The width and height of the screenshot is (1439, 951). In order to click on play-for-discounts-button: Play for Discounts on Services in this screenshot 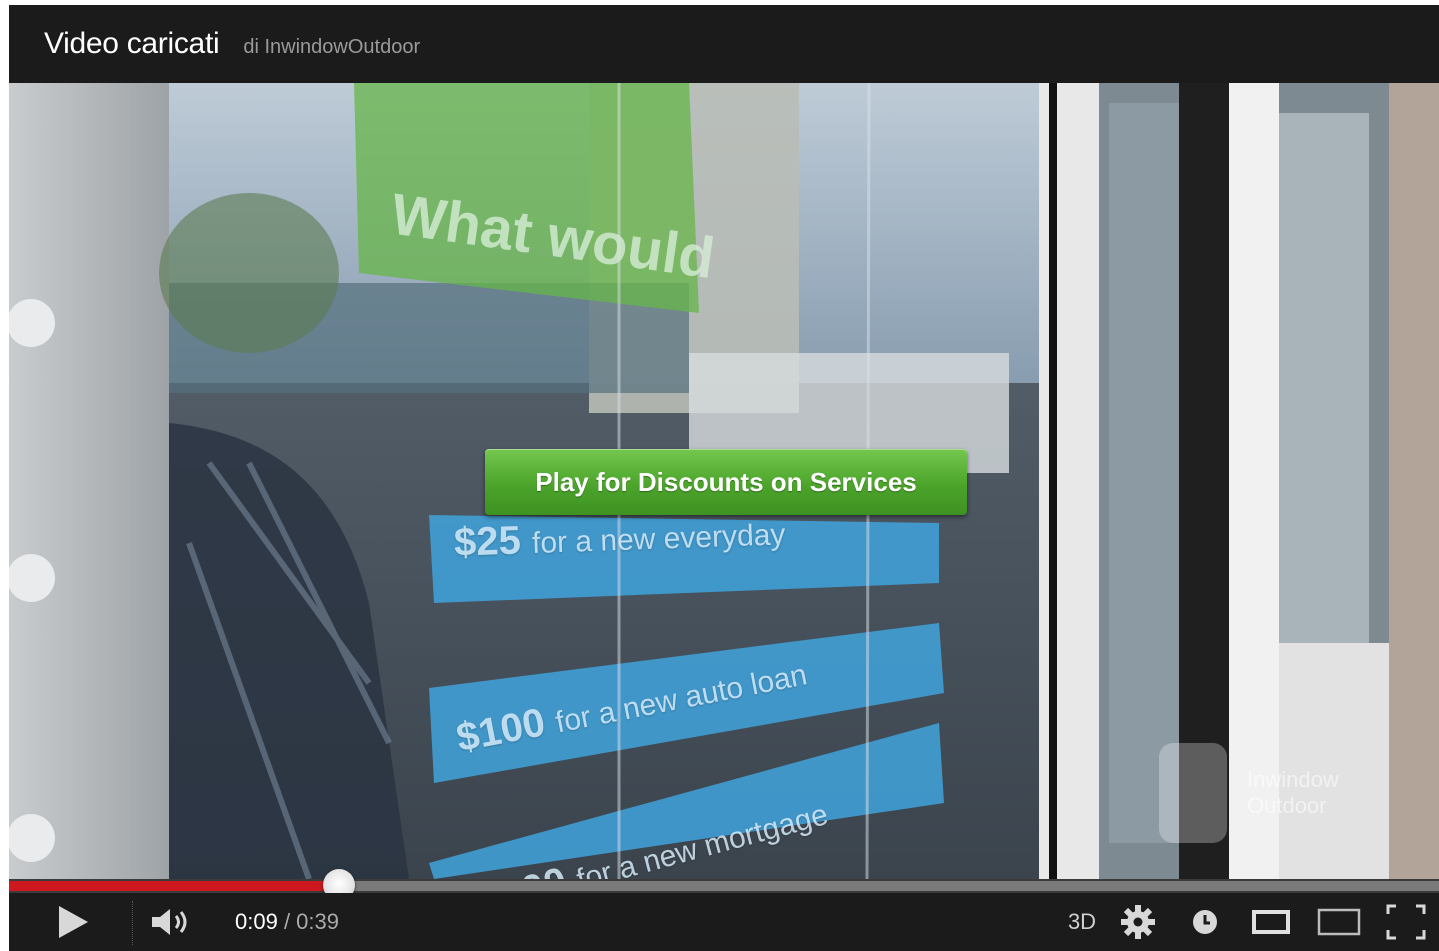, I will do `click(726, 482)`.